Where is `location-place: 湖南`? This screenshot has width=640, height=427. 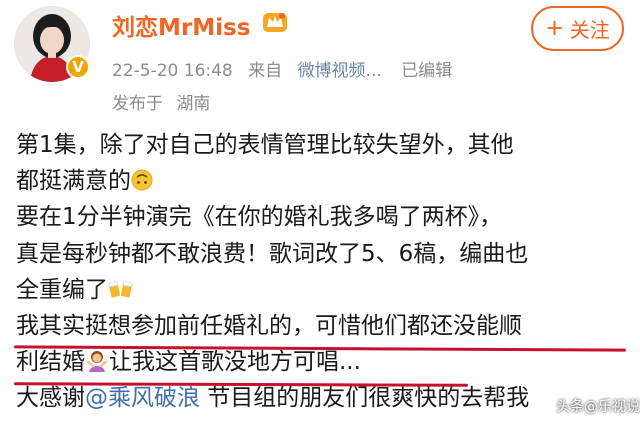 location-place: 湖南 is located at coordinates (193, 104).